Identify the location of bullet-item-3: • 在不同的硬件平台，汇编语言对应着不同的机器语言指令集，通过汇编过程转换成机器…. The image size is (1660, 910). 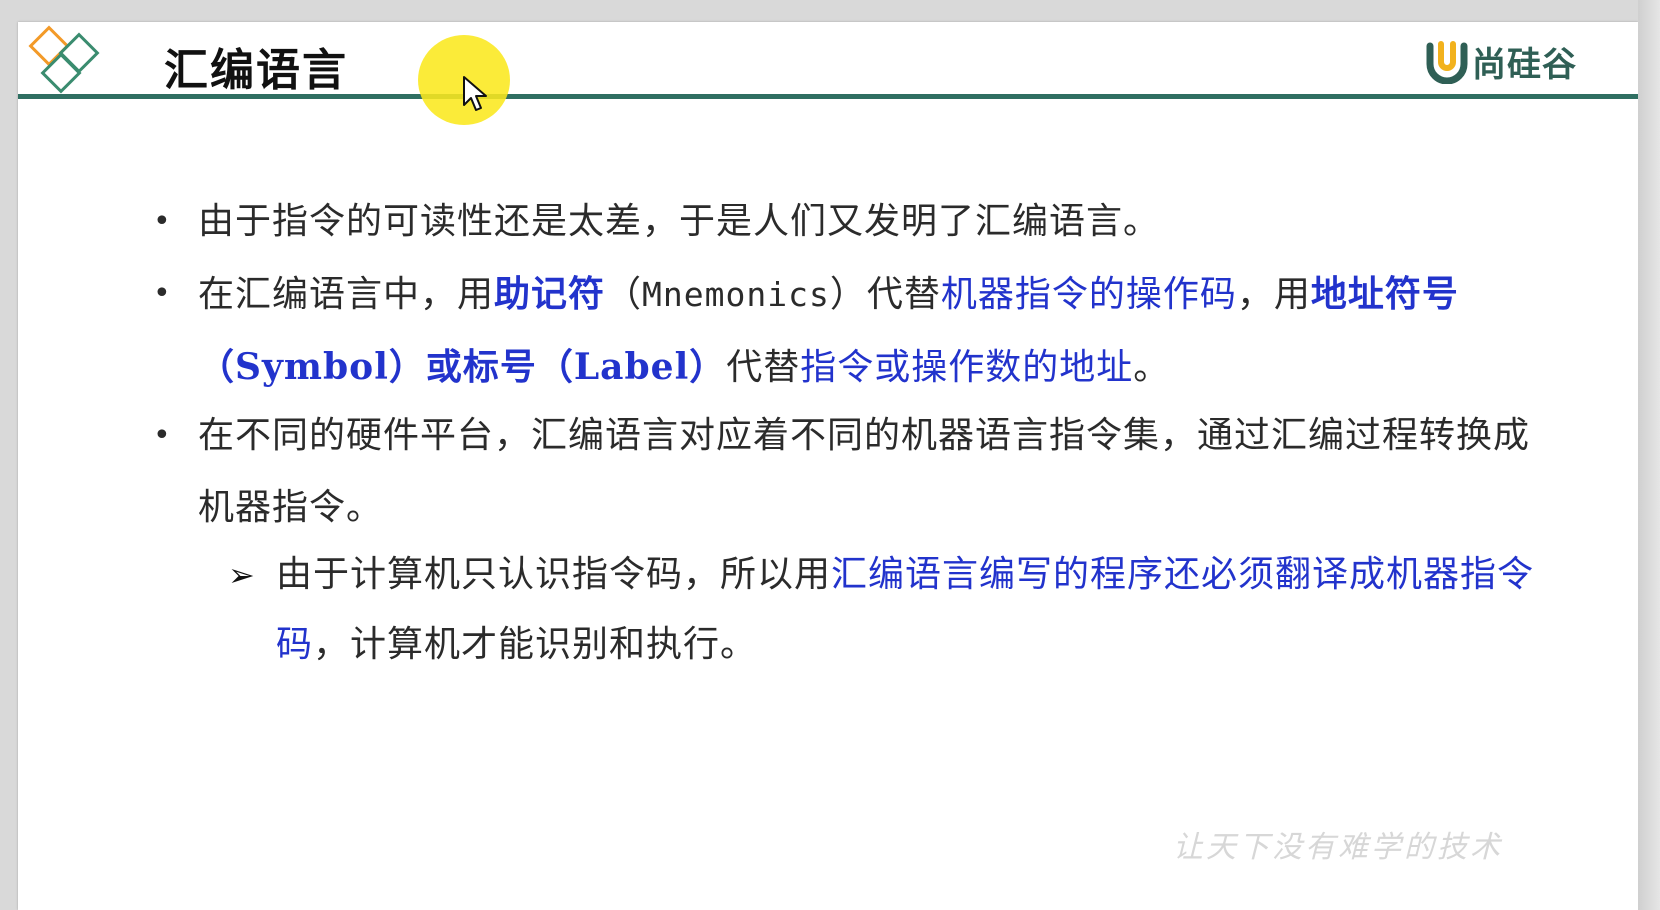
(845, 472).